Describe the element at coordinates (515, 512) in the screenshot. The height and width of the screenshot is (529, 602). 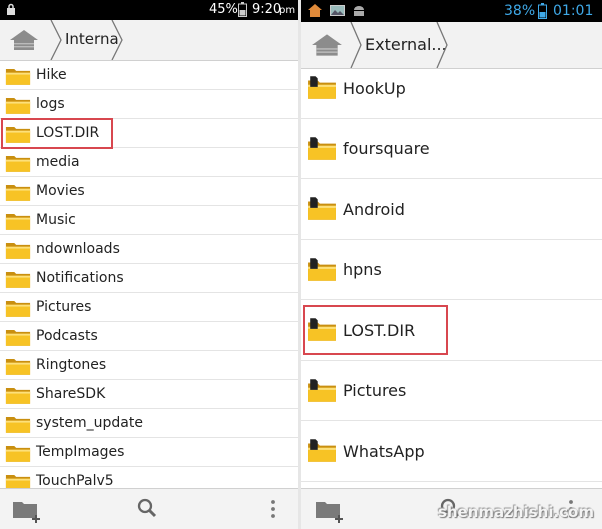
I see `watermark: shenmazhishi.com` at that location.